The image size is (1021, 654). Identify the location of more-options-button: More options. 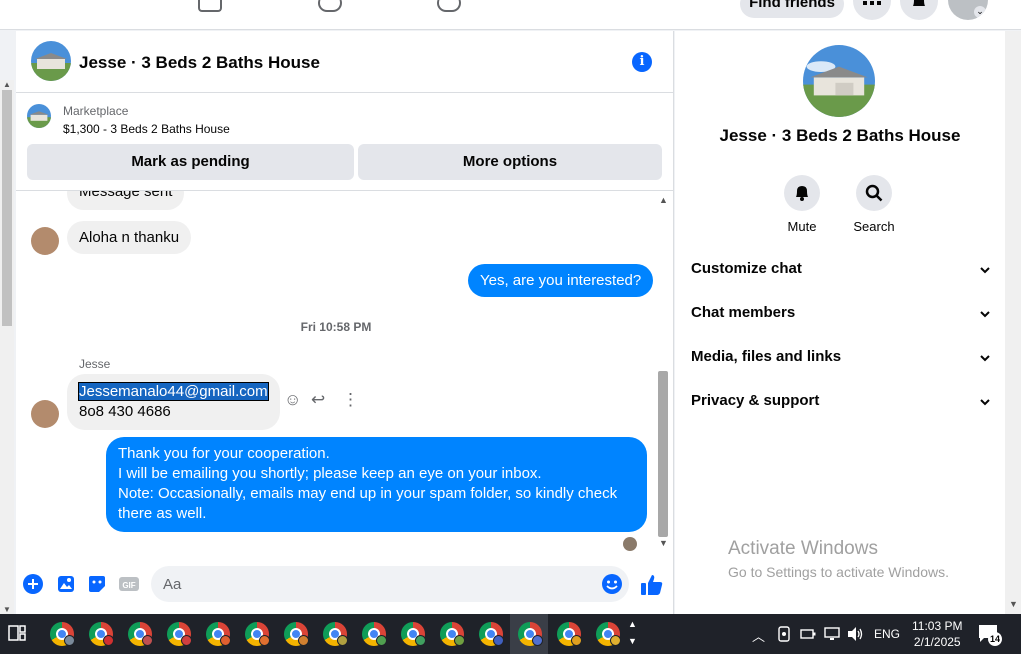
(510, 162).